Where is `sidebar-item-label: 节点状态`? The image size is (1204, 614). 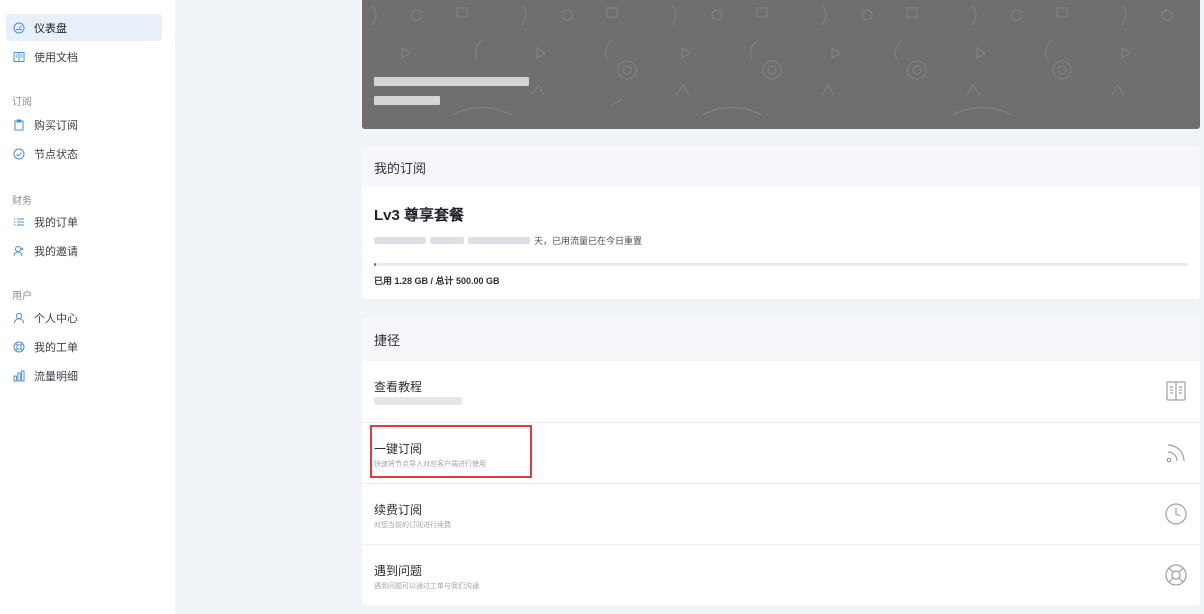 sidebar-item-label: 节点状态 is located at coordinates (56, 154).